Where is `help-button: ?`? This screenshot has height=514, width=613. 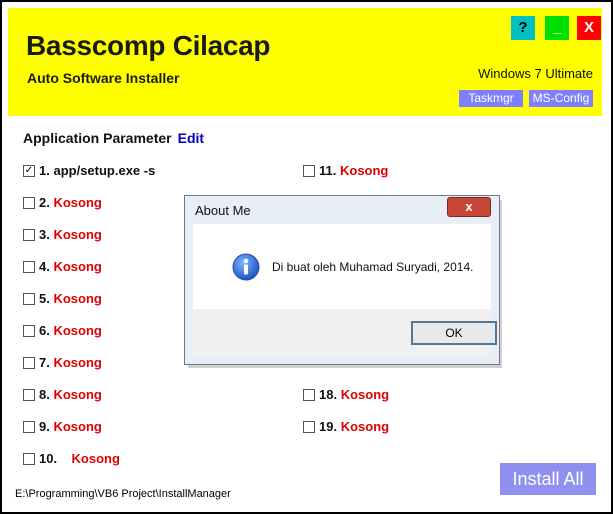
help-button: ? is located at coordinates (523, 28).